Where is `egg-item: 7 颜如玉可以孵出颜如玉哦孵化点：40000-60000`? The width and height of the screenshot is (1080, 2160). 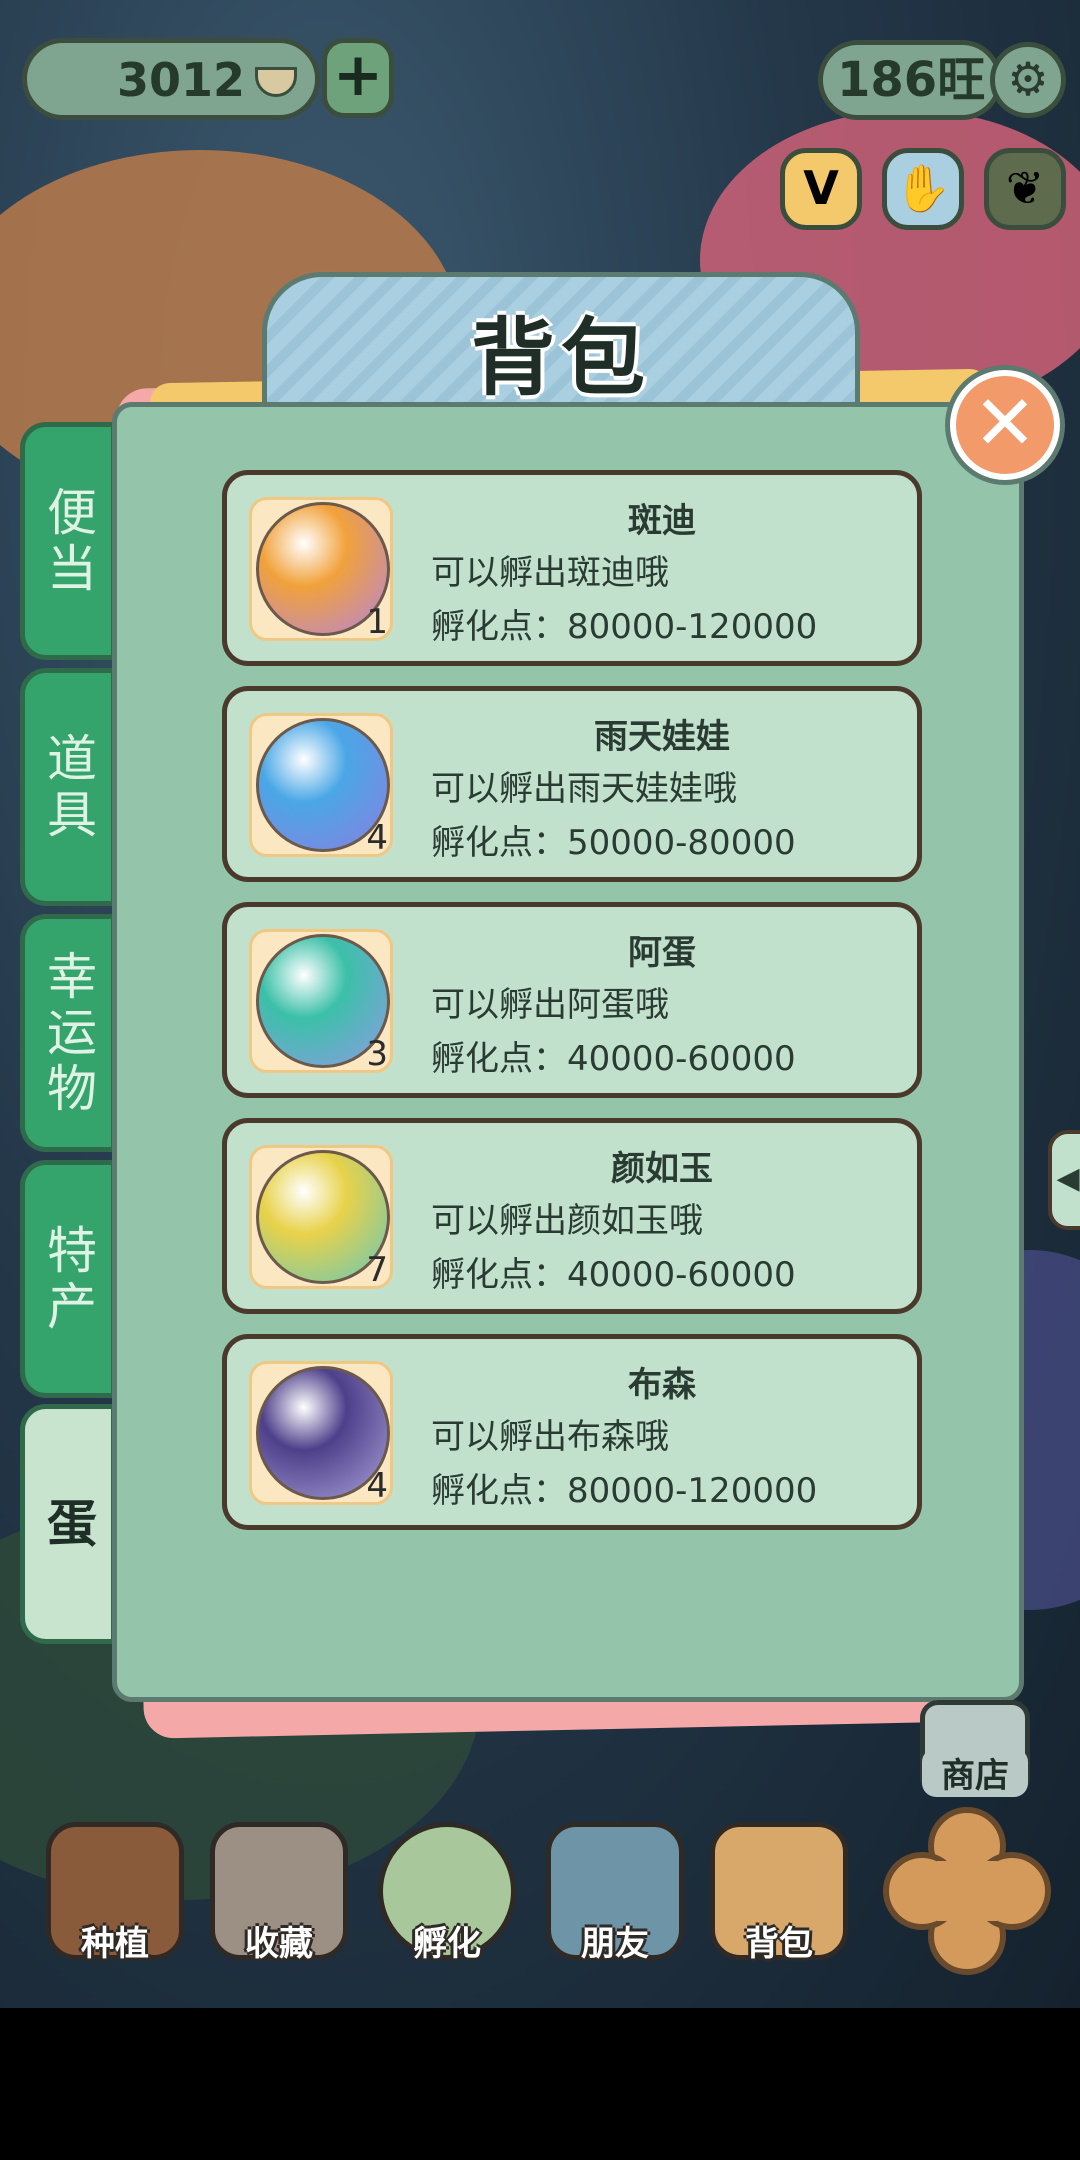
egg-item: 7 颜如玉可以孵出颜如玉哦孵化点：40000-60000 is located at coordinates (572, 1216).